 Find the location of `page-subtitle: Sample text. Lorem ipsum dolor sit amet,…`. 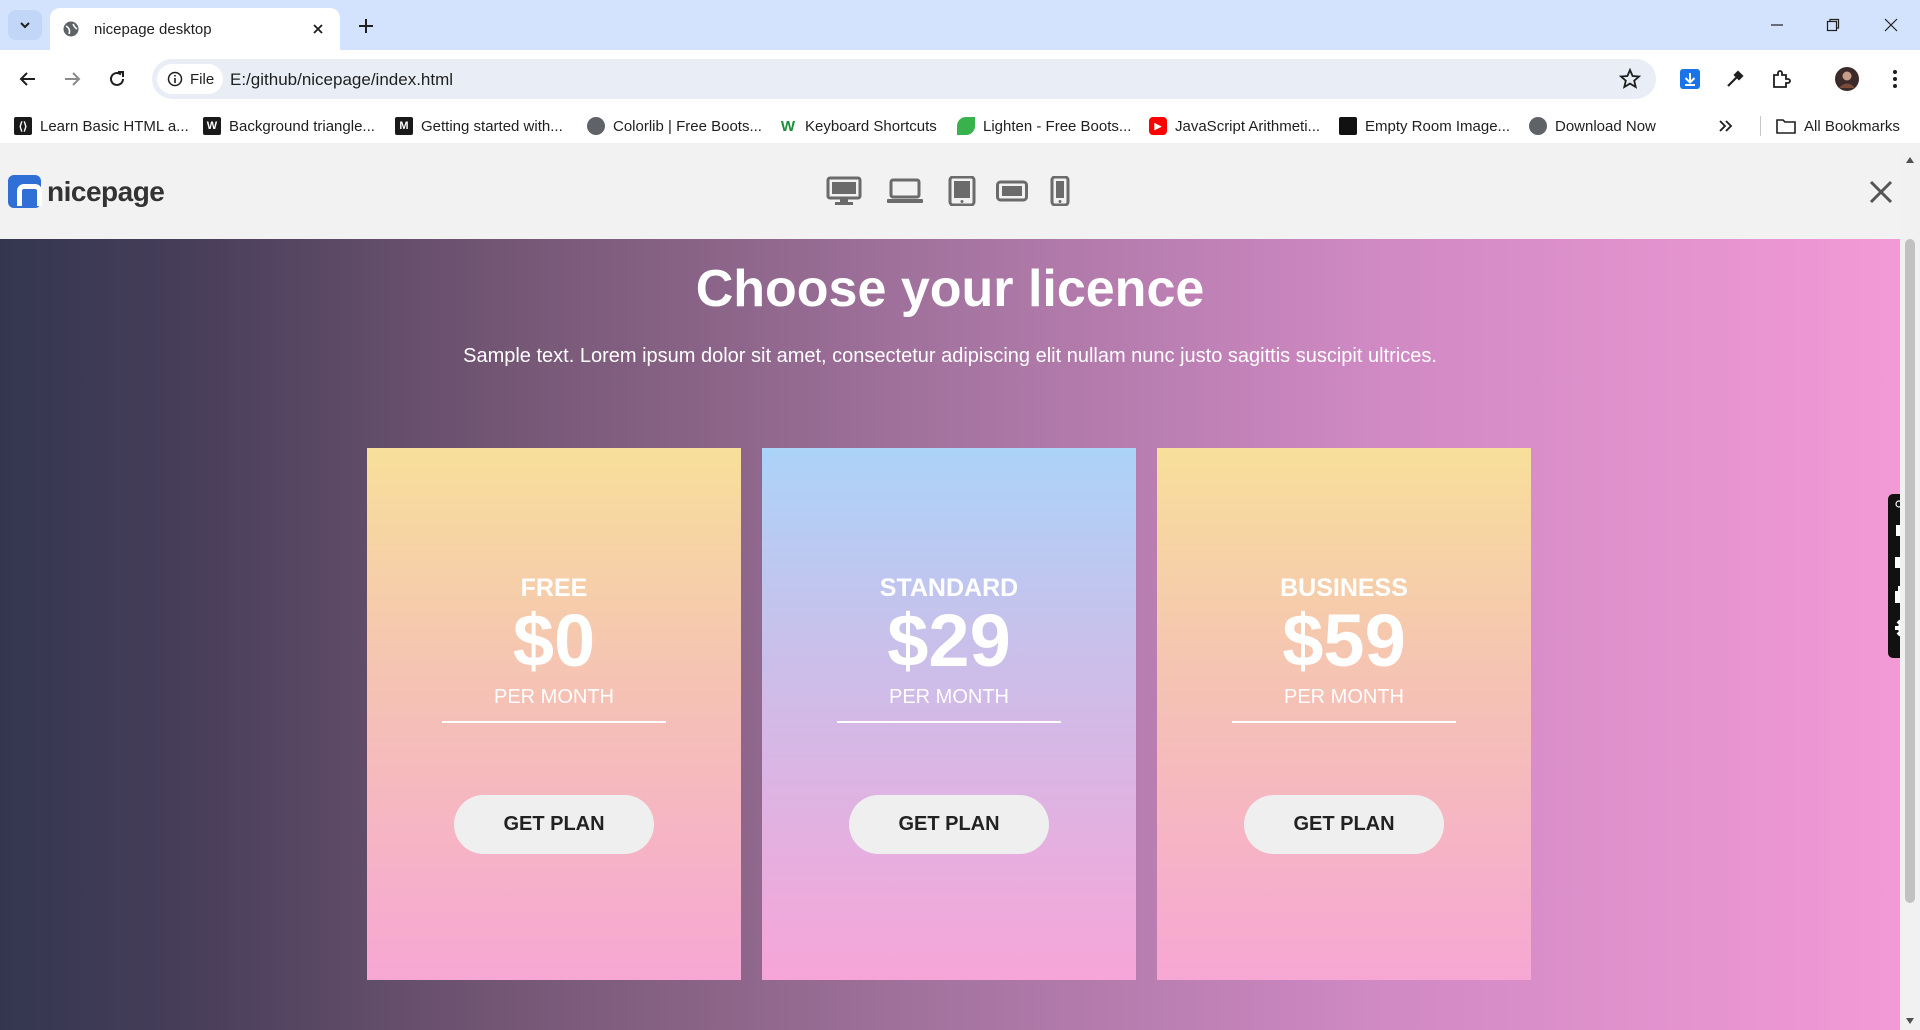

page-subtitle: Sample text. Lorem ipsum dolor sit amet,… is located at coordinates (950, 356).